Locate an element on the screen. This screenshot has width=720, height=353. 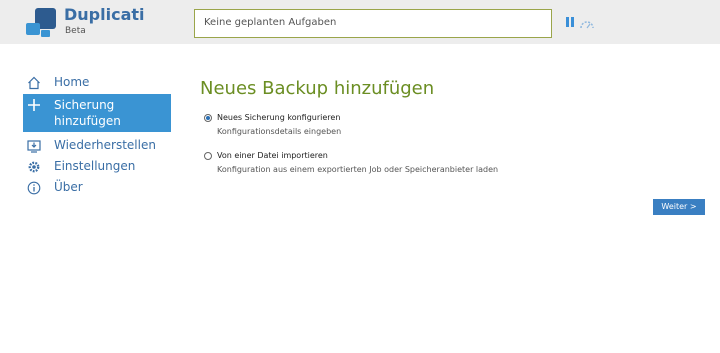
pause-icon is located at coordinates (570, 22).